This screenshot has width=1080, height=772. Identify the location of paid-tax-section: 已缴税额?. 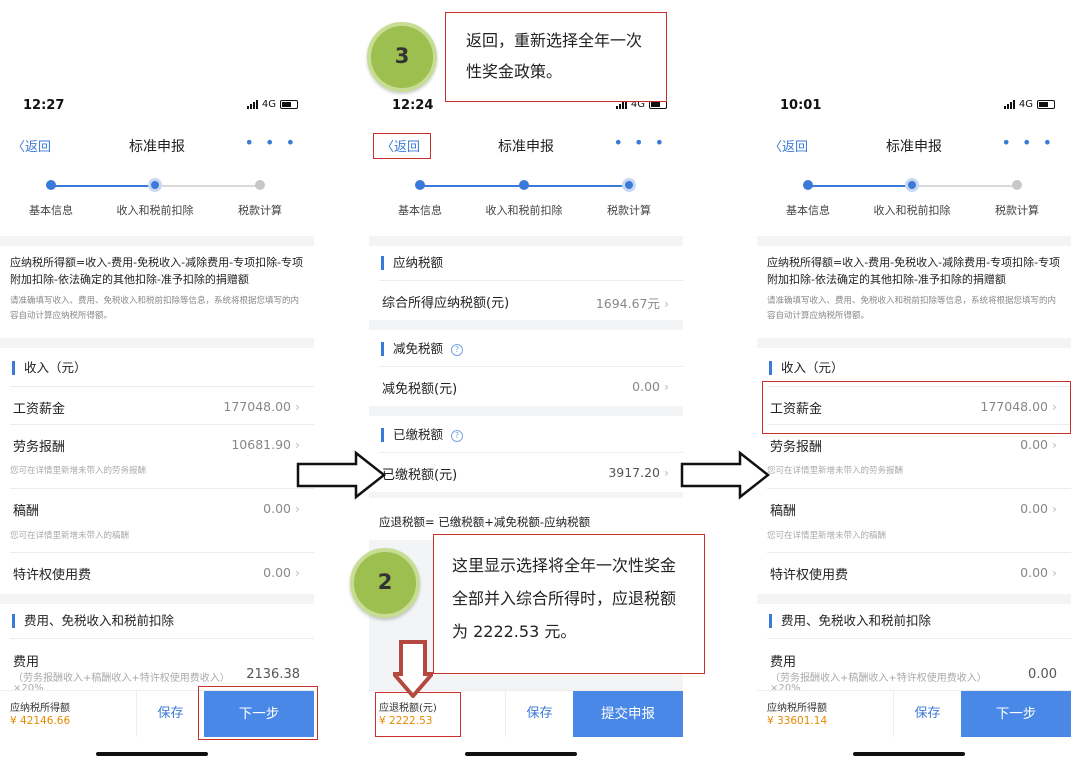
(422, 435).